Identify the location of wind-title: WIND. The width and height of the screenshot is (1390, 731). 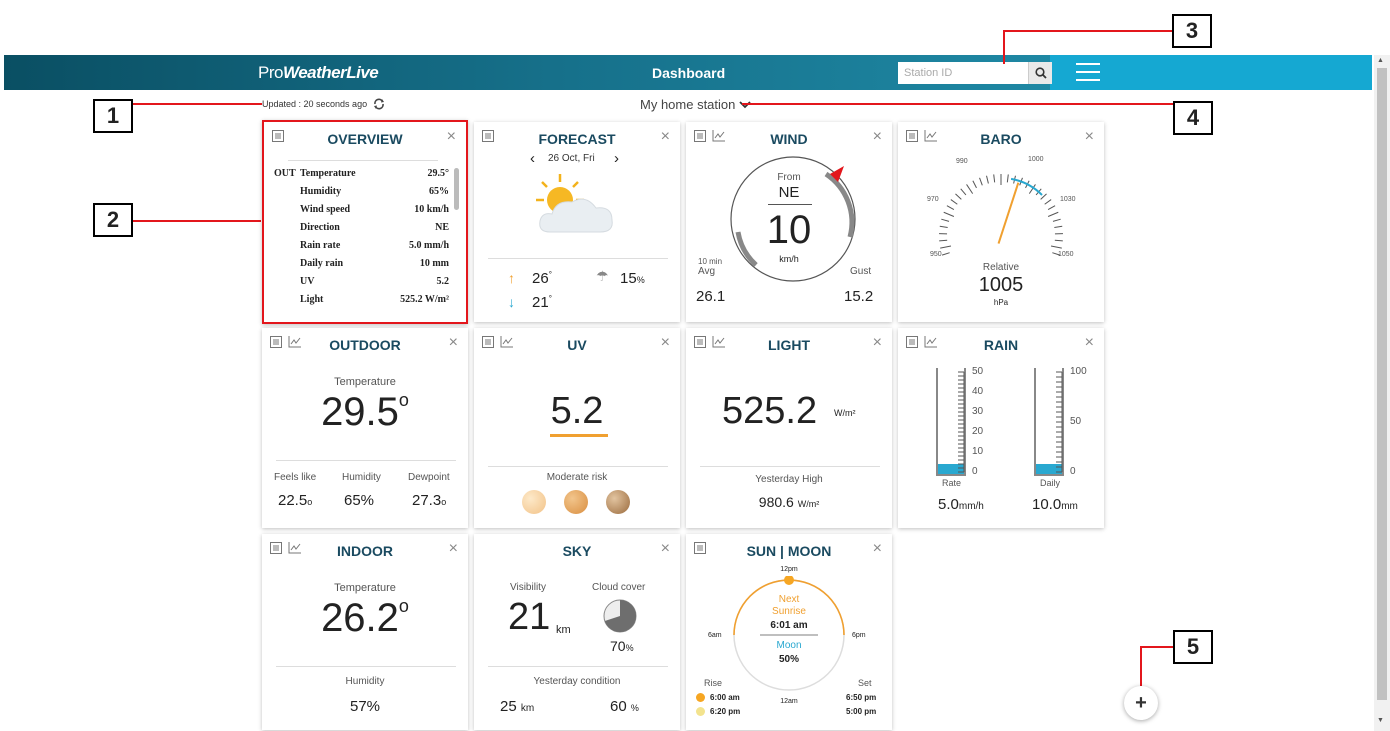
(789, 139).